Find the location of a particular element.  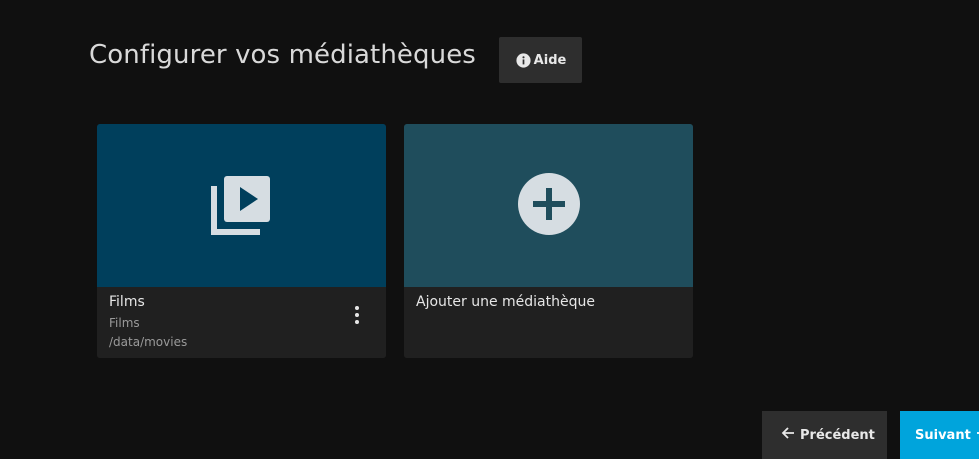

more-vert-icon is located at coordinates (357, 308).